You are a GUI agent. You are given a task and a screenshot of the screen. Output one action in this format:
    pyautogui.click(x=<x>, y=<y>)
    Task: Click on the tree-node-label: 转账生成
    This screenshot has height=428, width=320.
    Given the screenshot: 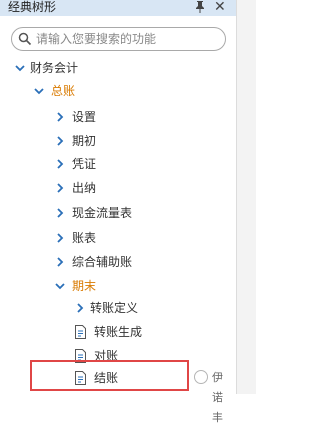 What is the action you would take?
    pyautogui.click(x=118, y=332)
    